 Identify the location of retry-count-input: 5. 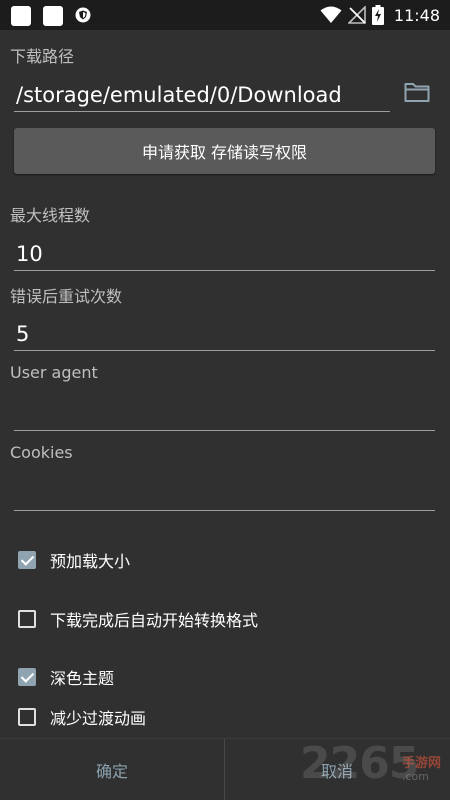
(224, 332).